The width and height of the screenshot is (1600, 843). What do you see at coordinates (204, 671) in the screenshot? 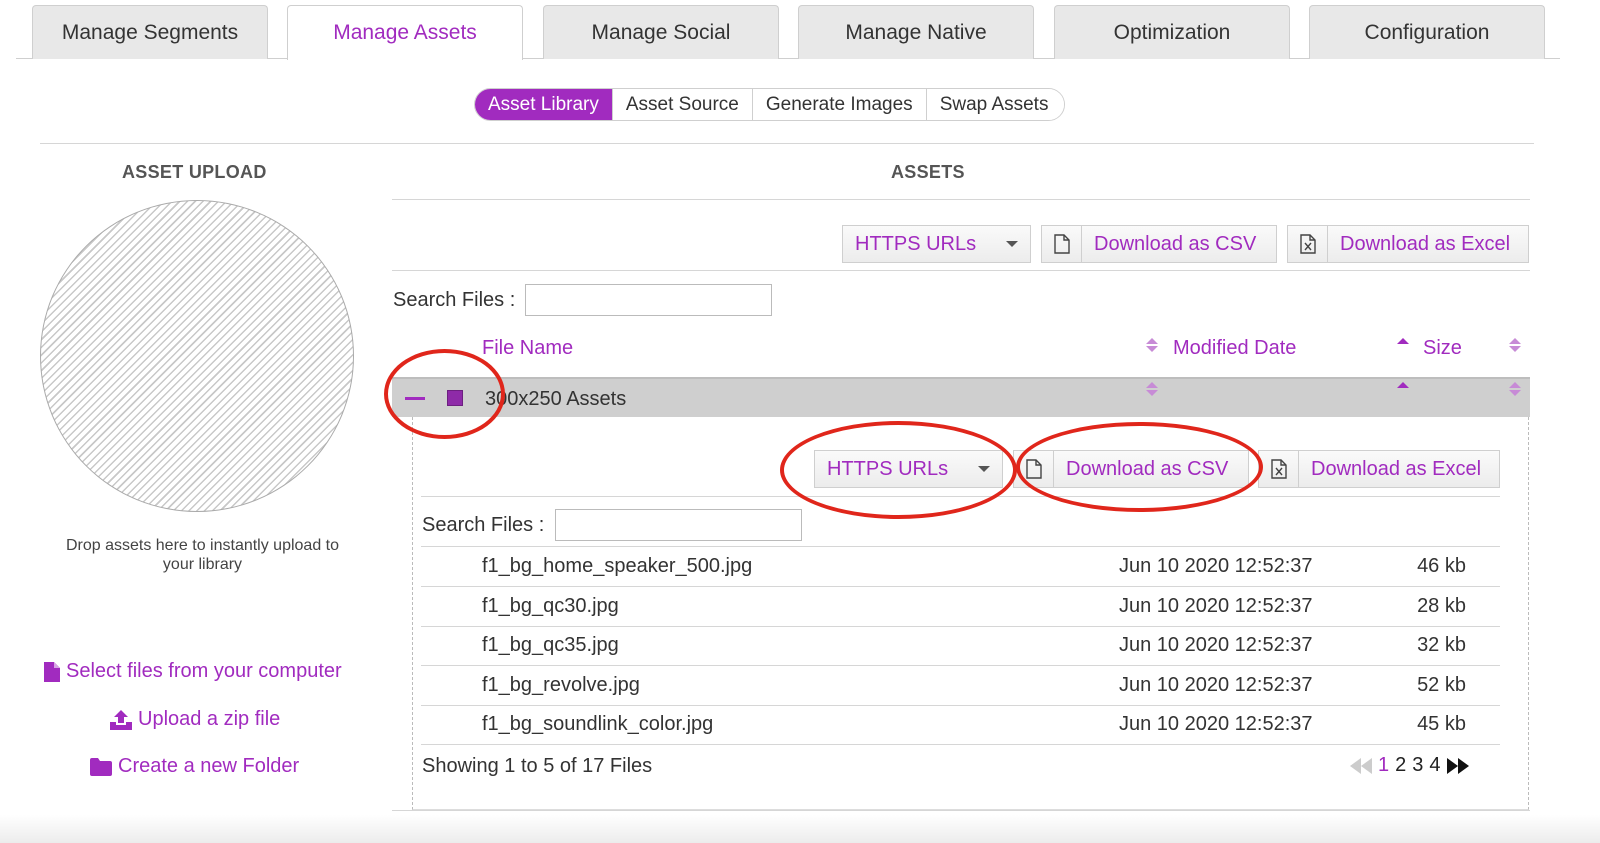
I see `select-files-label: Select files from your computer` at bounding box center [204, 671].